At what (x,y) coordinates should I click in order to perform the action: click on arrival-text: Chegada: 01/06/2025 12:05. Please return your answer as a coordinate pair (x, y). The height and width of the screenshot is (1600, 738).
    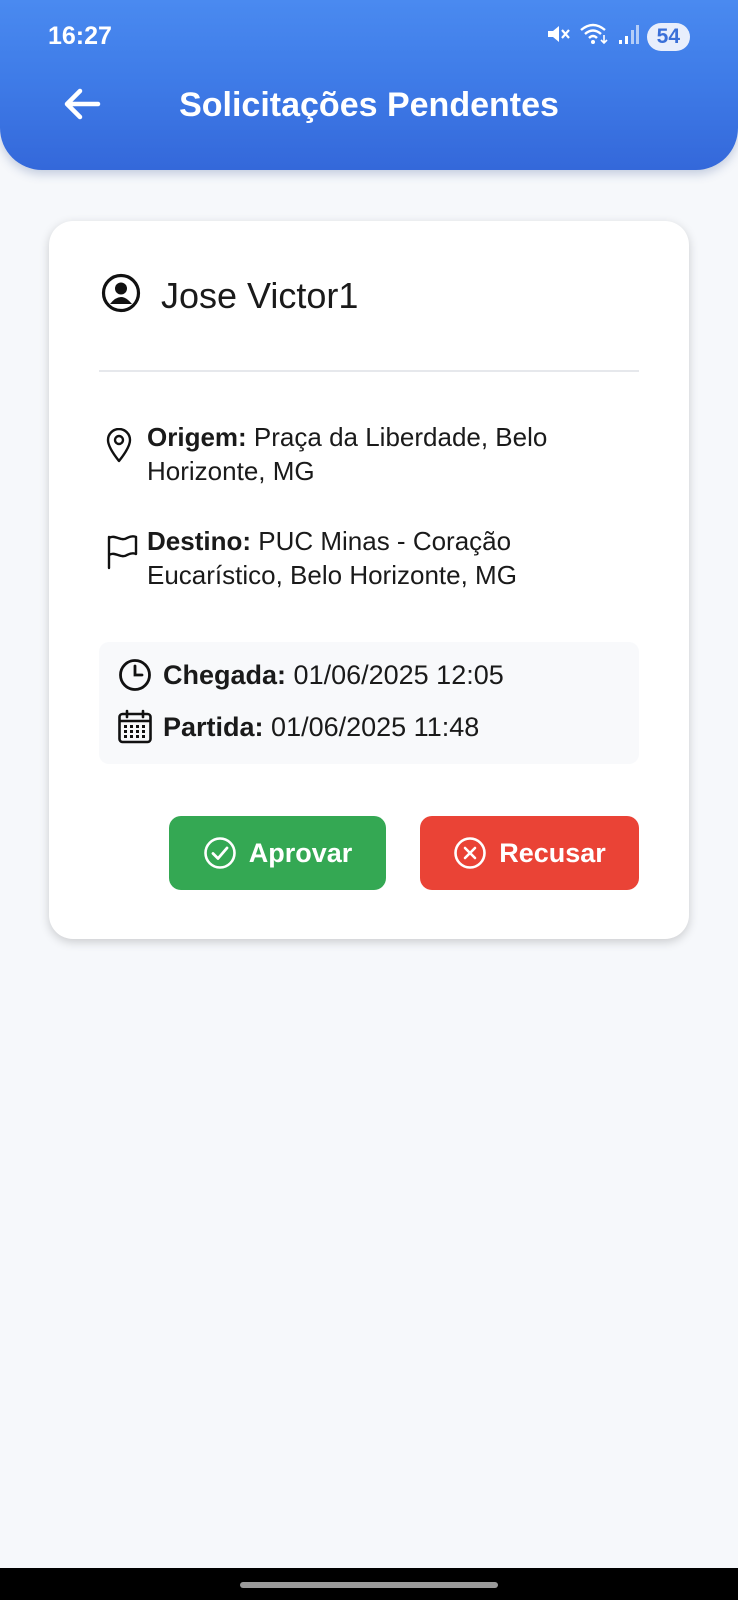
    Looking at the image, I should click on (333, 675).